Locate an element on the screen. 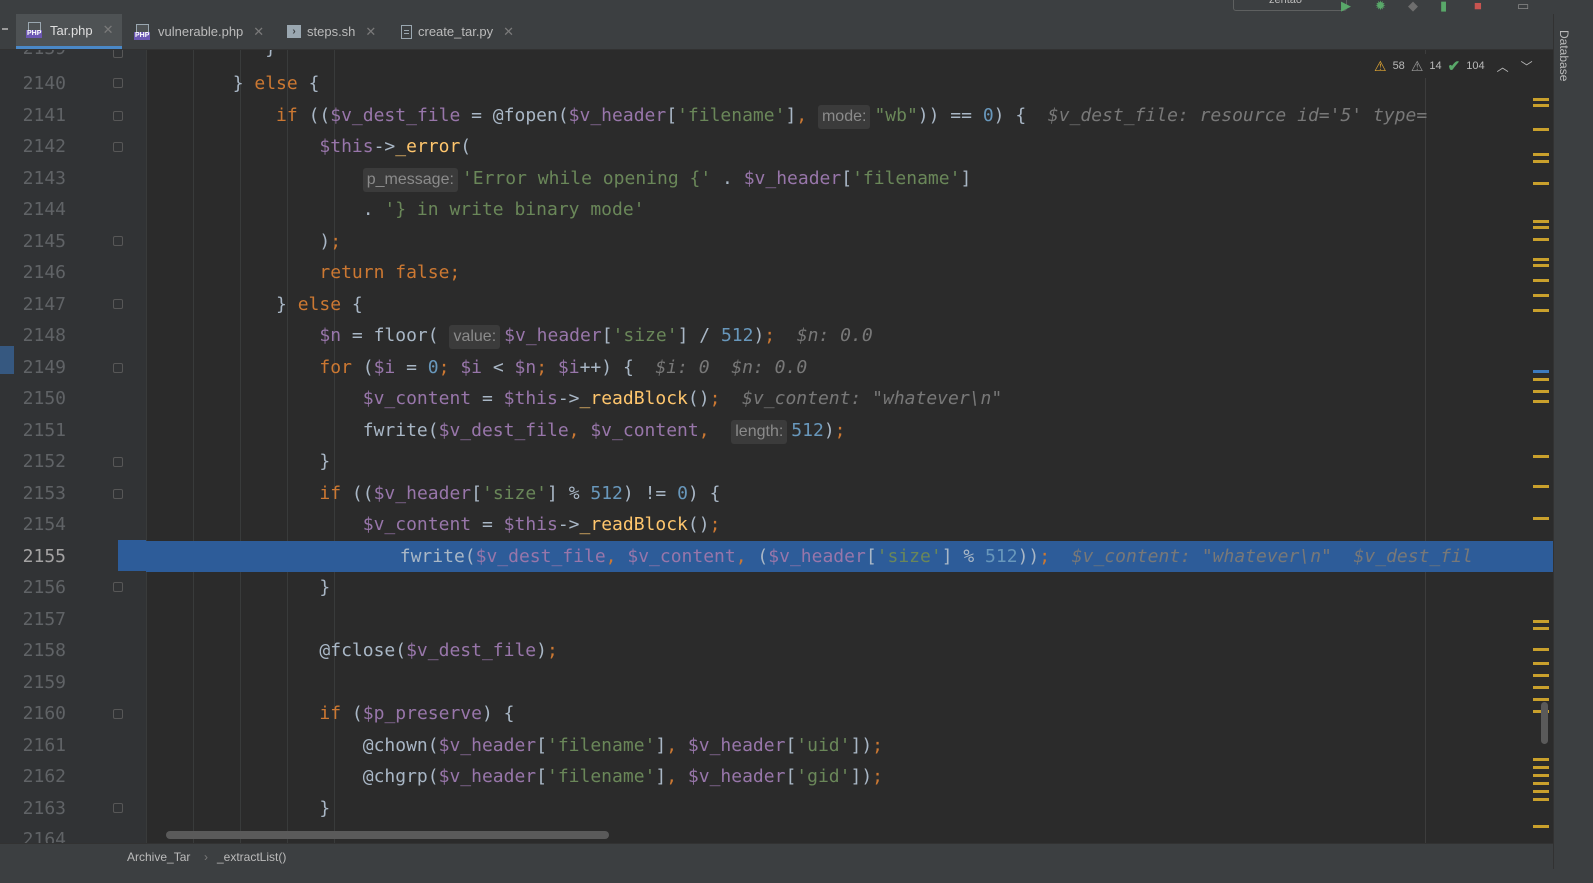  profile-icon: ▮ is located at coordinates (1443, 7).